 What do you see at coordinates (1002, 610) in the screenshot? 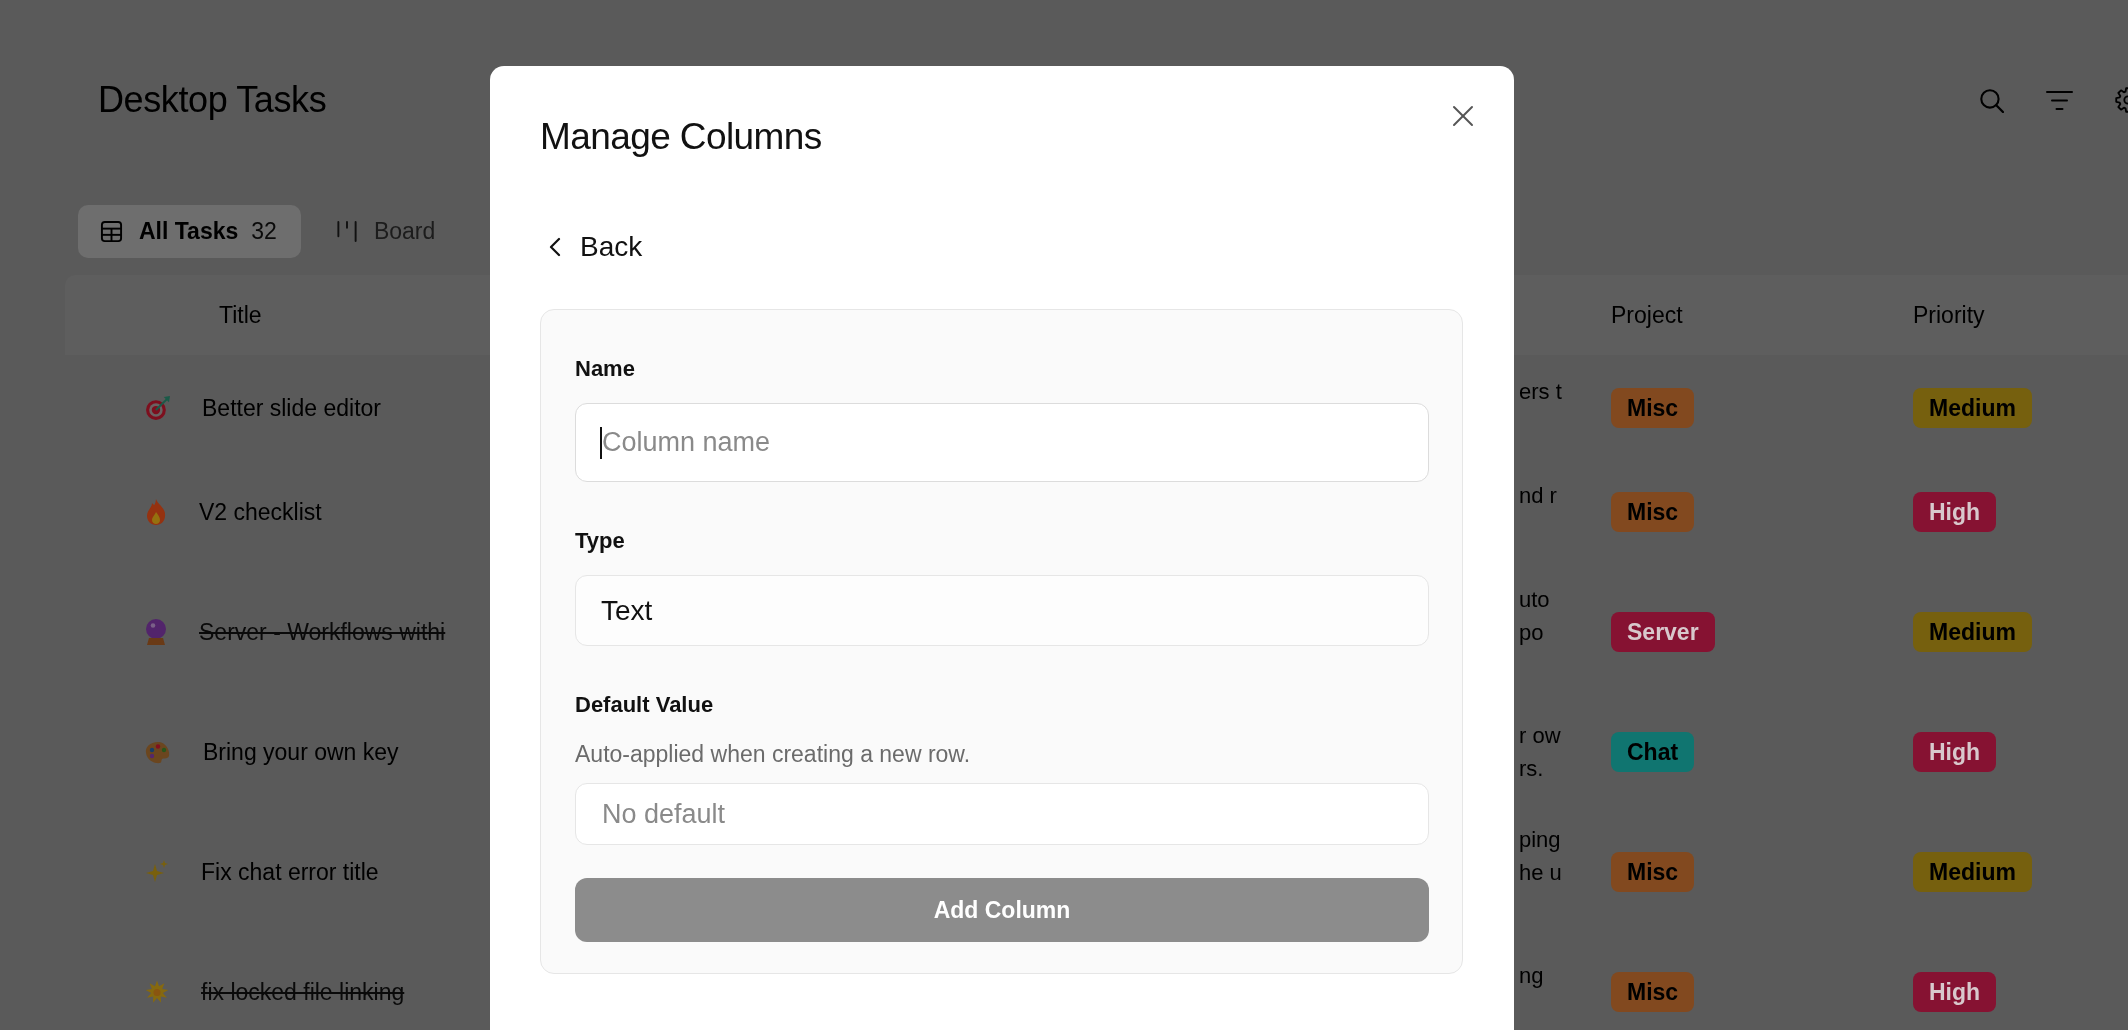
I see `type-select: Text` at bounding box center [1002, 610].